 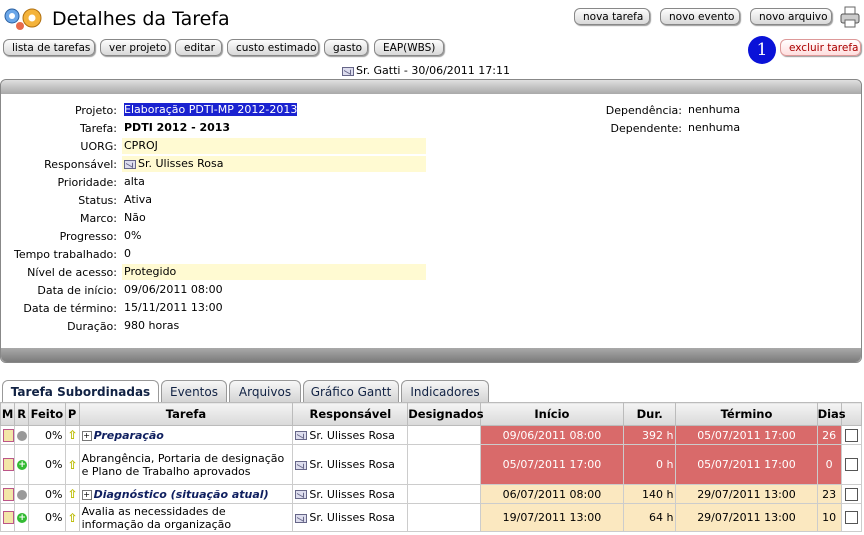 I want to click on col-r: R, so click(x=22, y=414).